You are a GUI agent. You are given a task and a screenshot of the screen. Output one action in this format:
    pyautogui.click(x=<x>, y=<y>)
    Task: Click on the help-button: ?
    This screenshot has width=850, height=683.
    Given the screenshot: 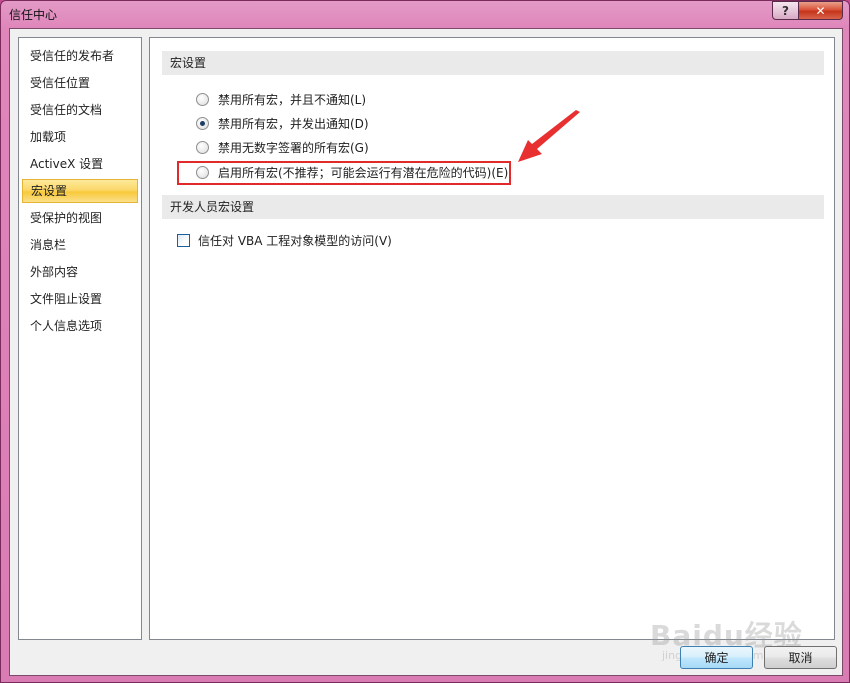 What is the action you would take?
    pyautogui.click(x=785, y=10)
    